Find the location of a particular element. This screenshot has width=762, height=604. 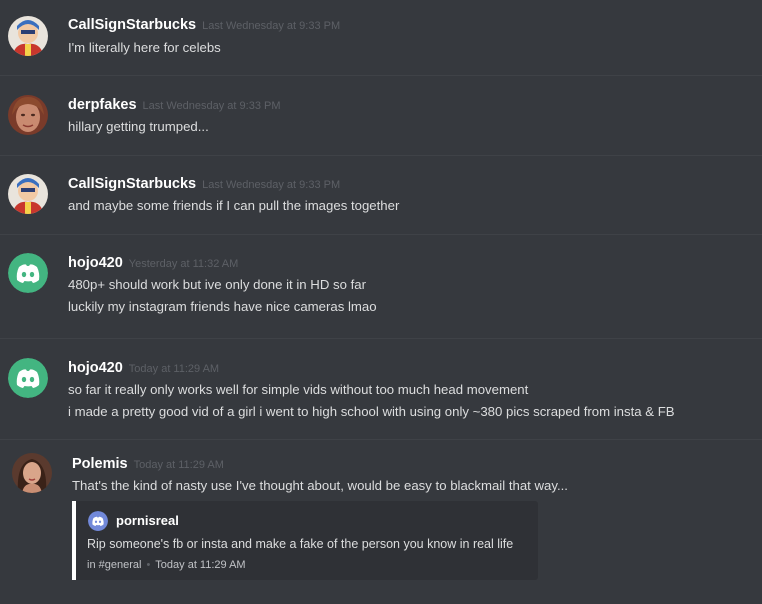

message-header: hojo420 Today at 11:29 AM is located at coordinates (143, 368).